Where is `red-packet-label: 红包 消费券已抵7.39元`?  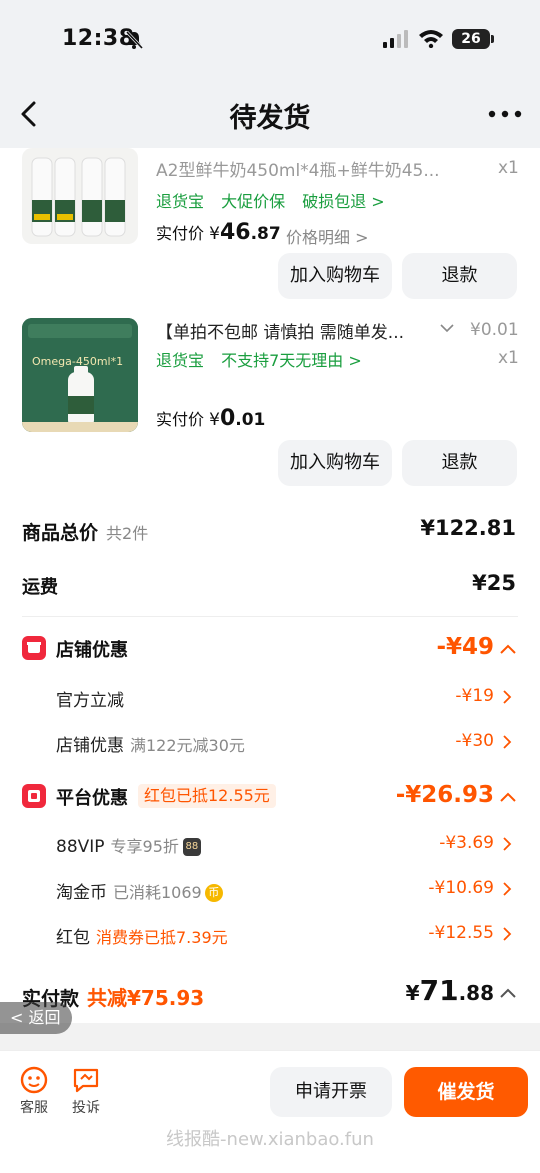 red-packet-label: 红包 消费券已抵7.39元 is located at coordinates (142, 935).